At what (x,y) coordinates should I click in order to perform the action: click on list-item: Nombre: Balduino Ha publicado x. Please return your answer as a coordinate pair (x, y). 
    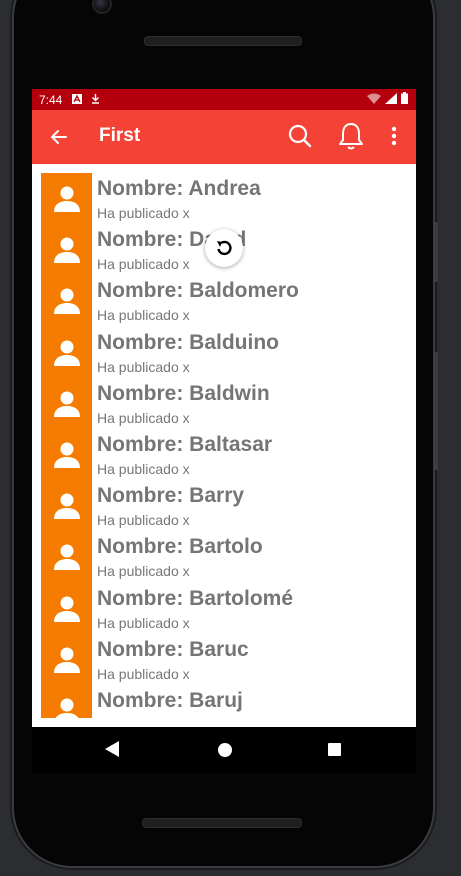
    Looking at the image, I should click on (226, 352).